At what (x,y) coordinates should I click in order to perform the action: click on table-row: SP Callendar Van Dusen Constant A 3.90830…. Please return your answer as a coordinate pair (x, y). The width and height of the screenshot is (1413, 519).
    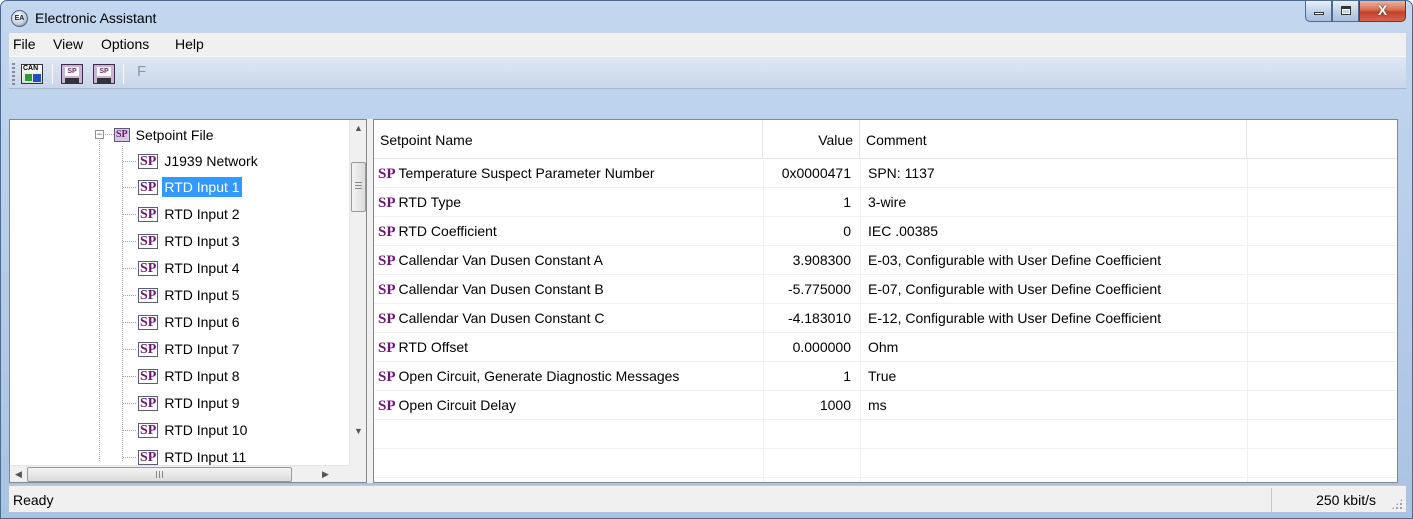
    Looking at the image, I should click on (885, 260).